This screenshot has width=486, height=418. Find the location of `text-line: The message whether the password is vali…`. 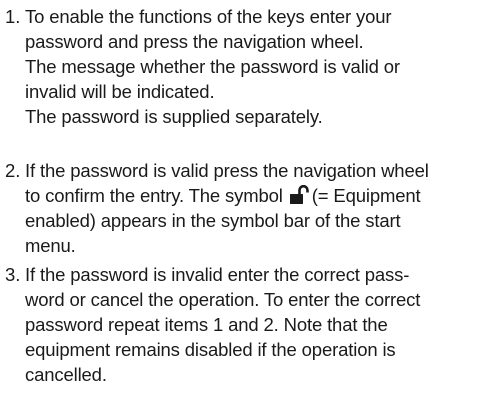

text-line: The message whether the password is vali… is located at coordinates (212, 66).